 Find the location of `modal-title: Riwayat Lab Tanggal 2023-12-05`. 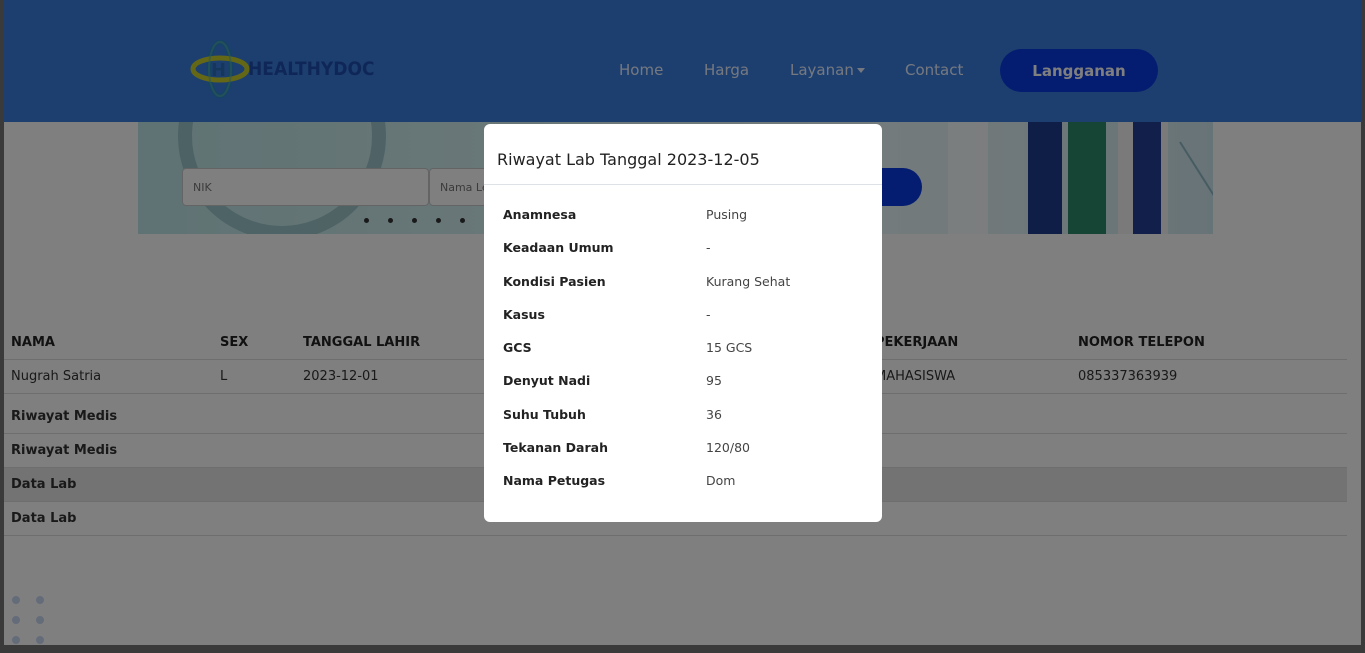

modal-title: Riwayat Lab Tanggal 2023-12-05 is located at coordinates (628, 159).